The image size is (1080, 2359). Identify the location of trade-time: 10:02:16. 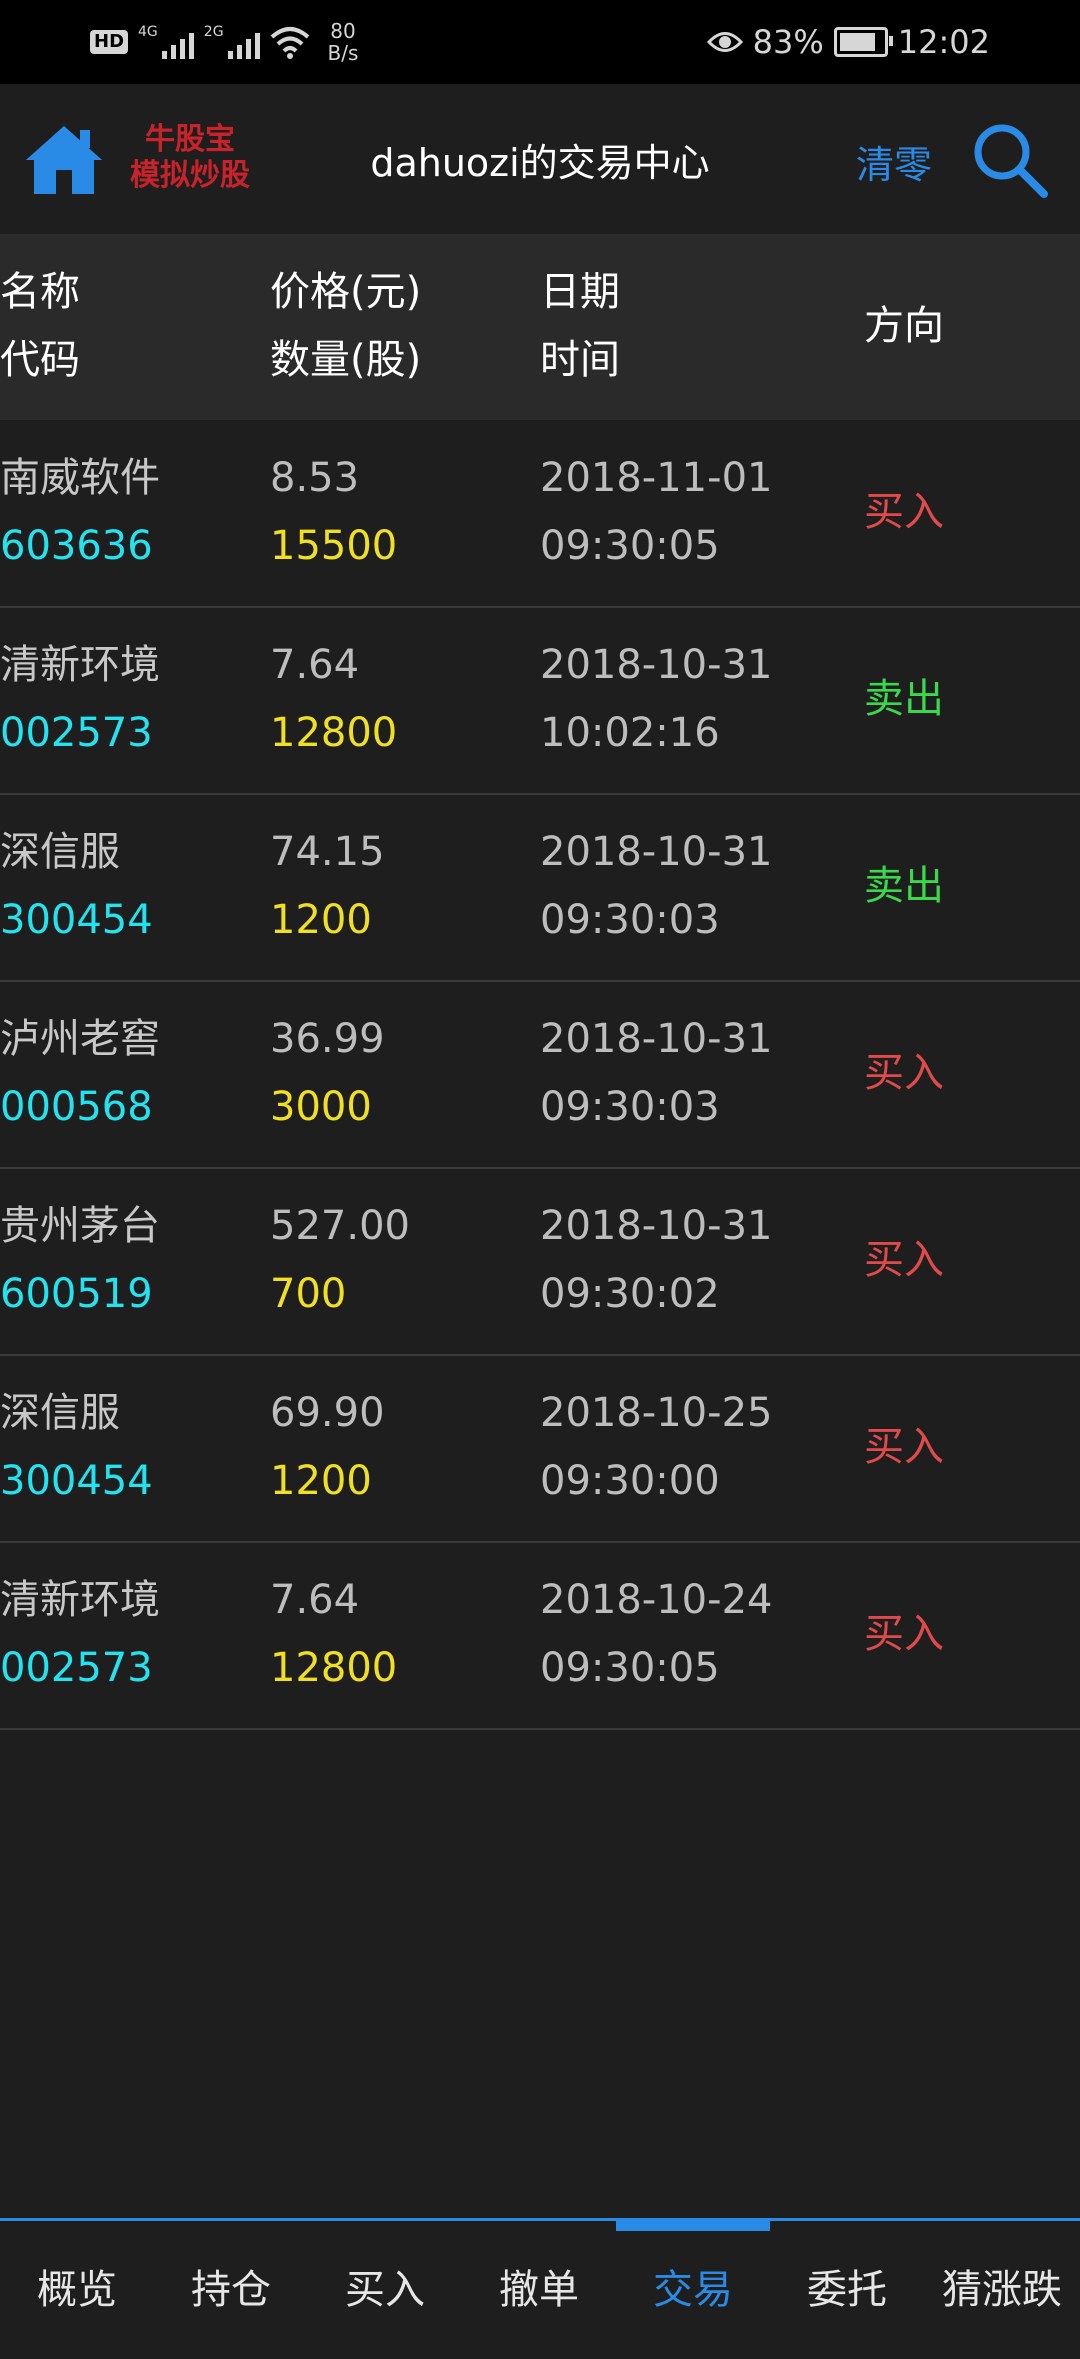
(630, 733).